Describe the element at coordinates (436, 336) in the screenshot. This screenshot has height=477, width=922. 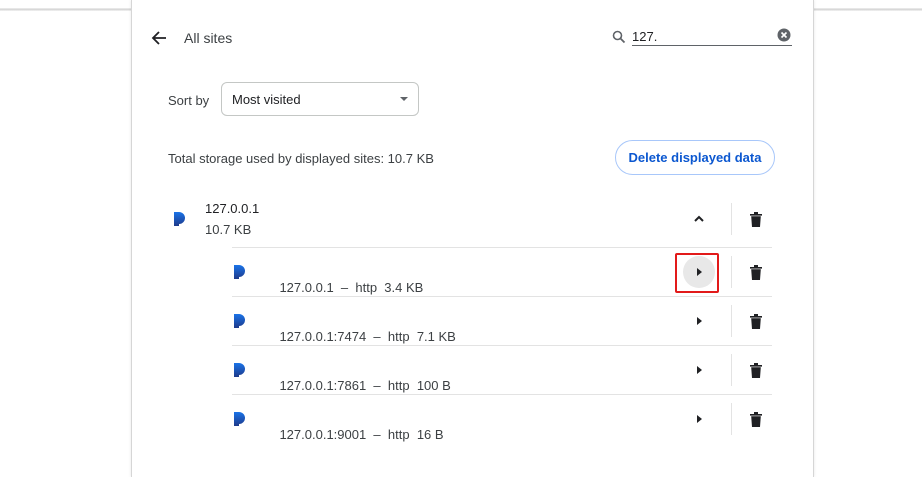
I see `site-size: 7.1 KB` at that location.